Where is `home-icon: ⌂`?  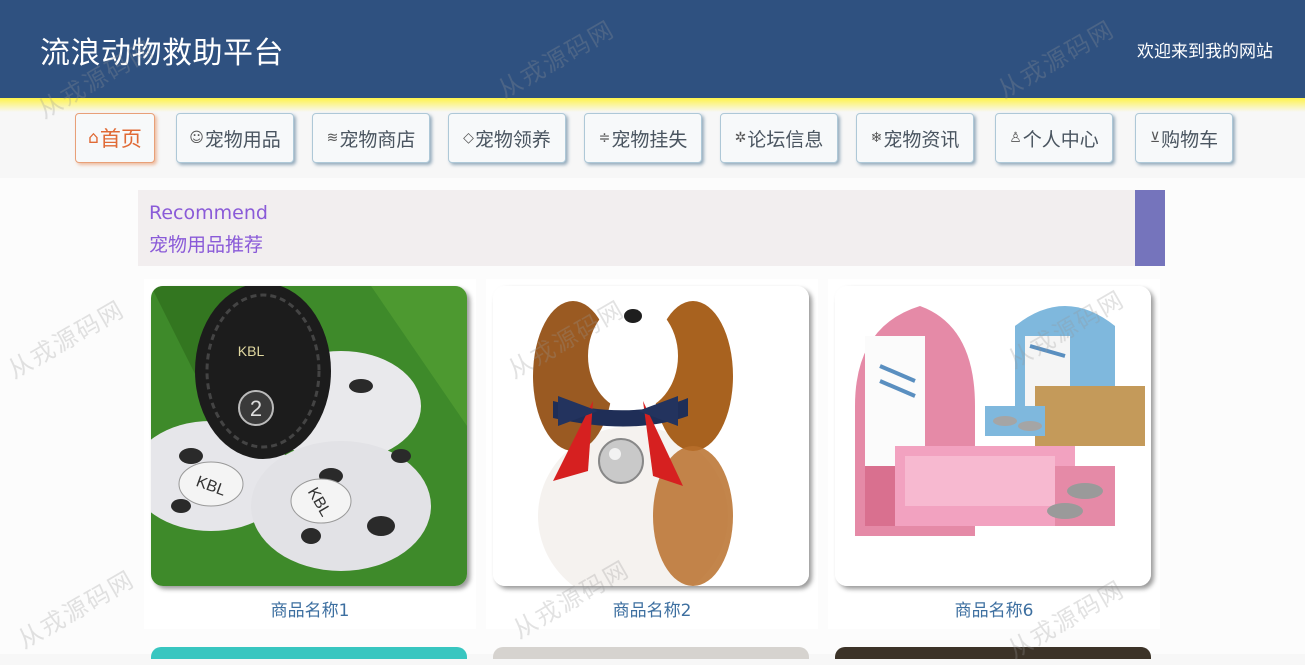 home-icon: ⌂ is located at coordinates (93, 138).